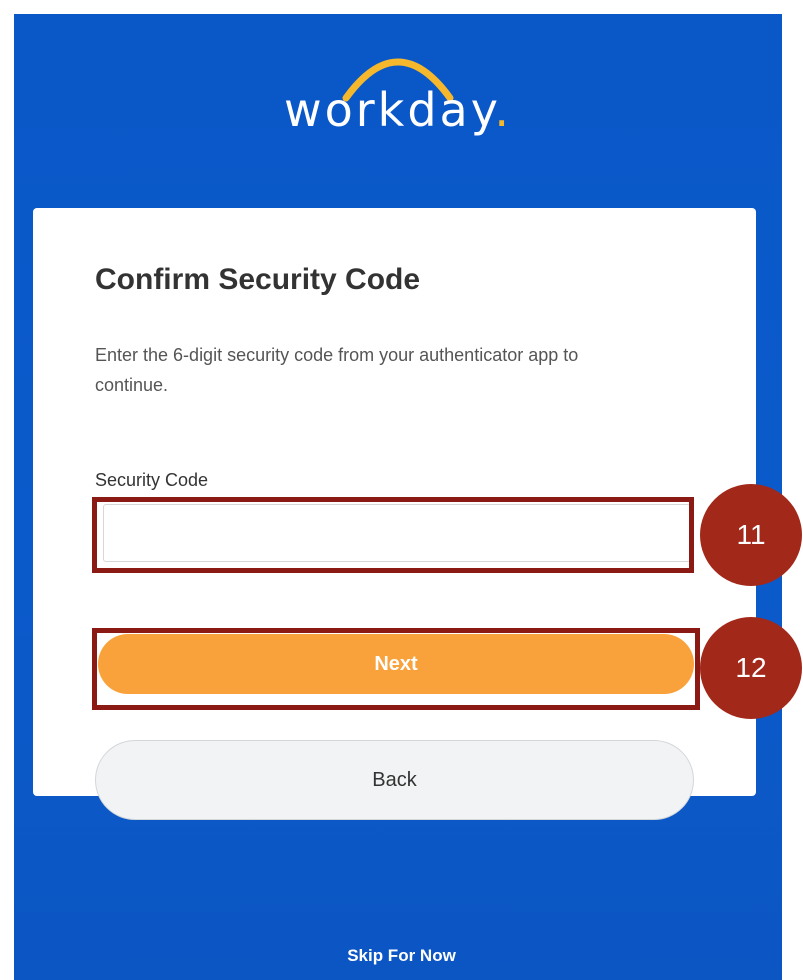 The width and height of the screenshot is (803, 980). What do you see at coordinates (751, 668) in the screenshot?
I see `step-badge-12: 12` at bounding box center [751, 668].